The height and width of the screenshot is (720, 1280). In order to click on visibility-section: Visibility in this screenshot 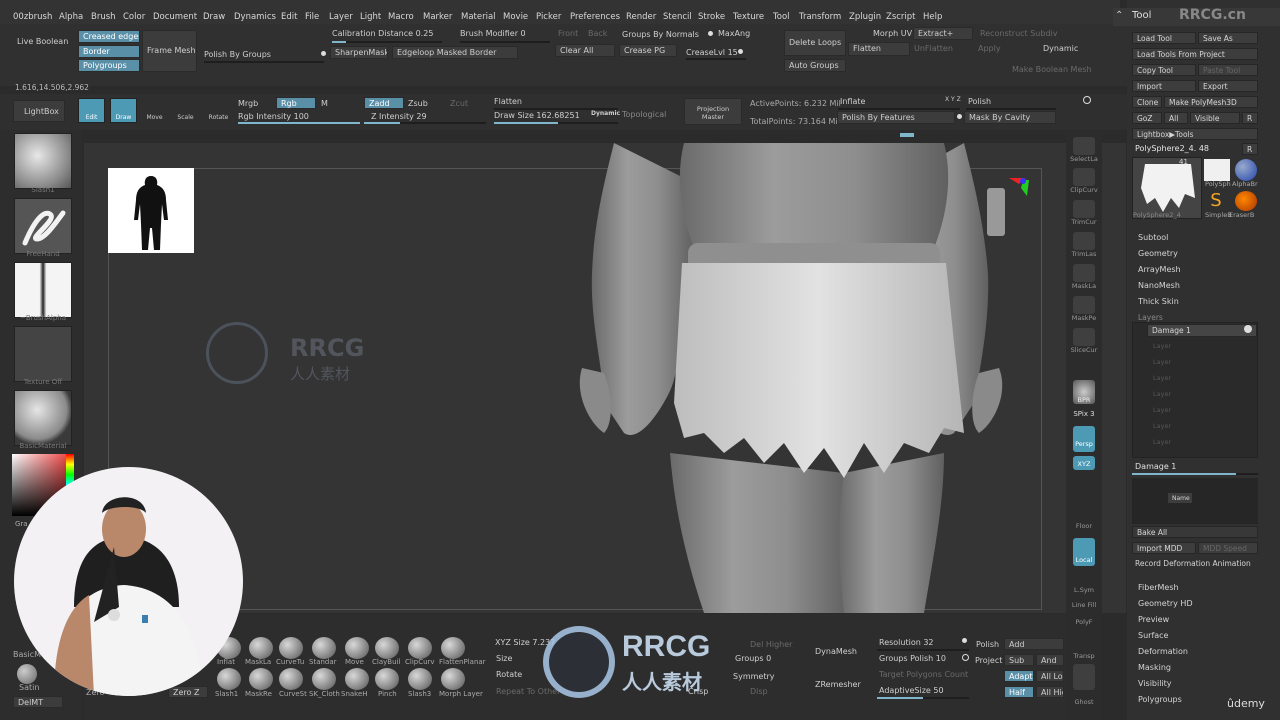, I will do `click(1155, 683)`.